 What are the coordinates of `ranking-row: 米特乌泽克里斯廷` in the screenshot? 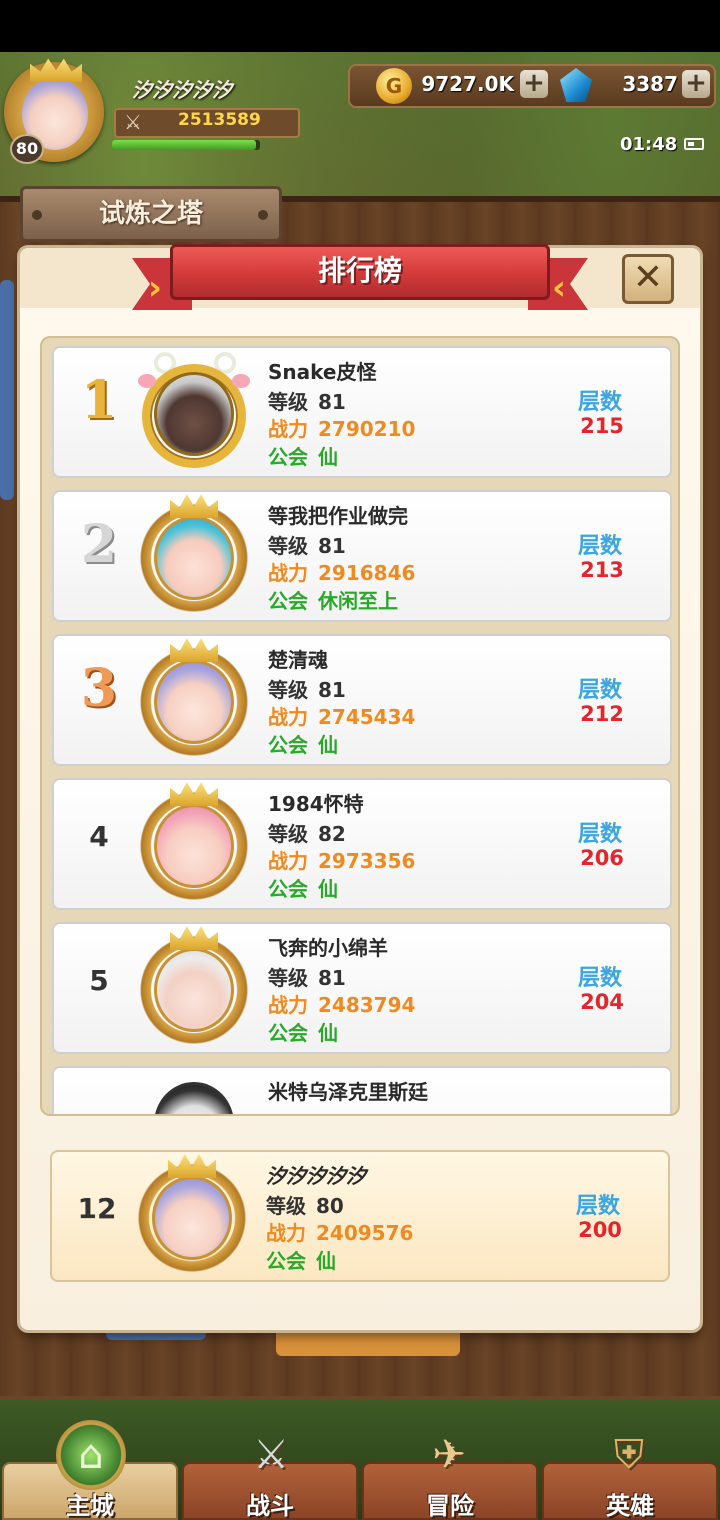 It's located at (362, 1090).